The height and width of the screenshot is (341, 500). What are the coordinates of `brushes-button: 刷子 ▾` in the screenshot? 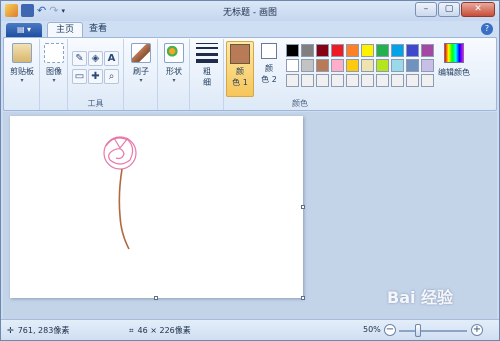 It's located at (141, 63).